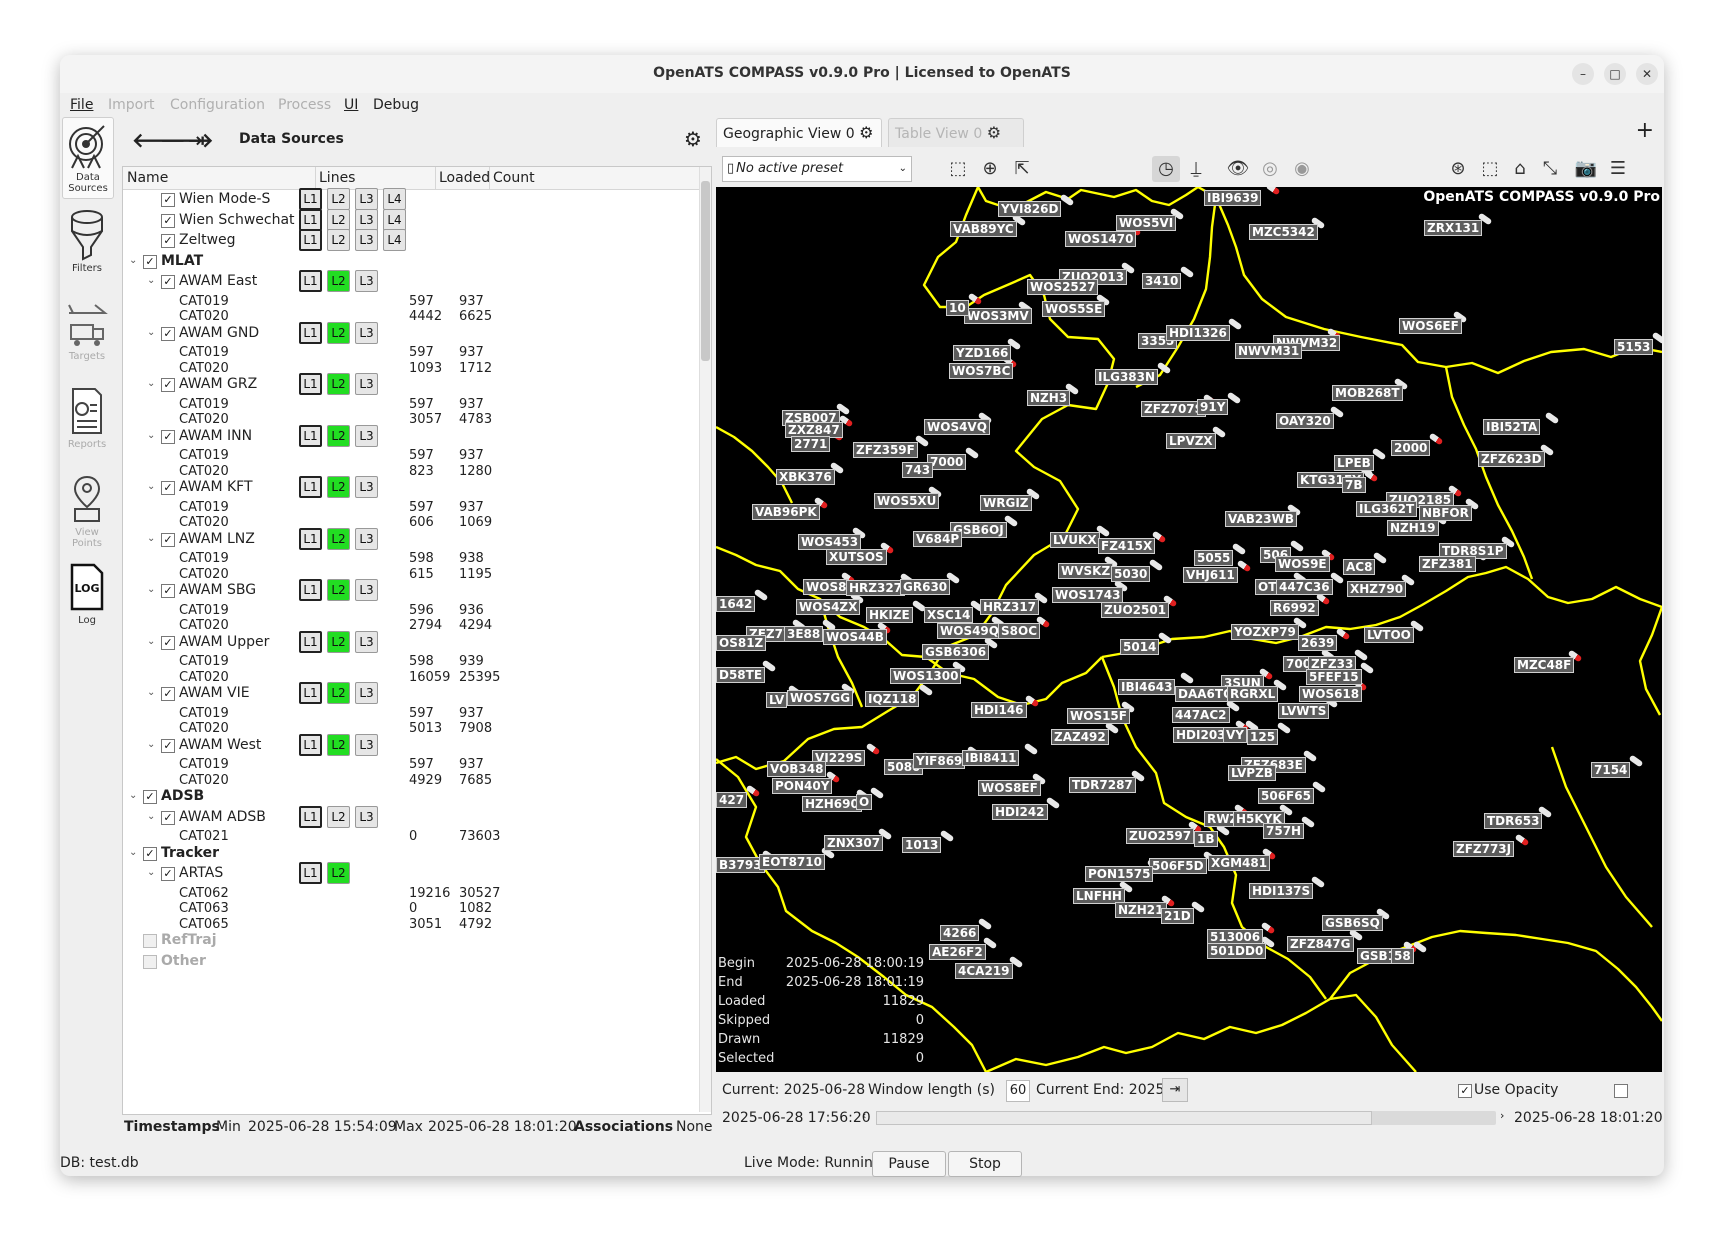 This screenshot has height=1241, width=1722. I want to click on target-label: RGRXL, so click(1253, 694).